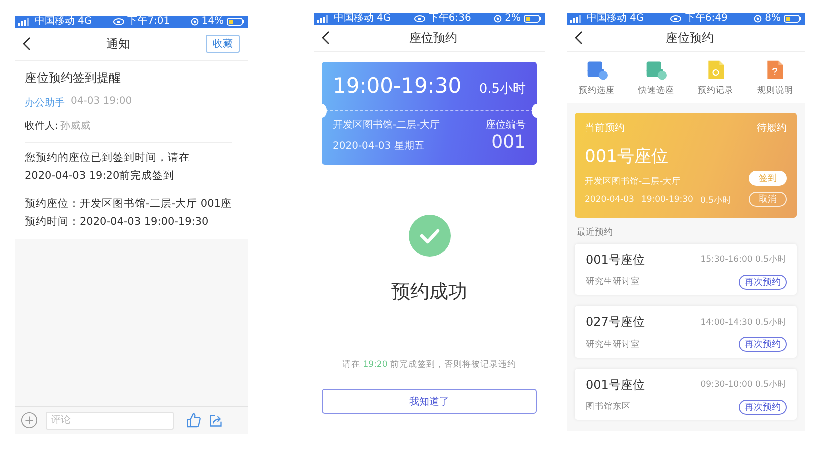 This screenshot has width=837, height=469. What do you see at coordinates (213, 22) in the screenshot?
I see `battery-text: 14%` at bounding box center [213, 22].